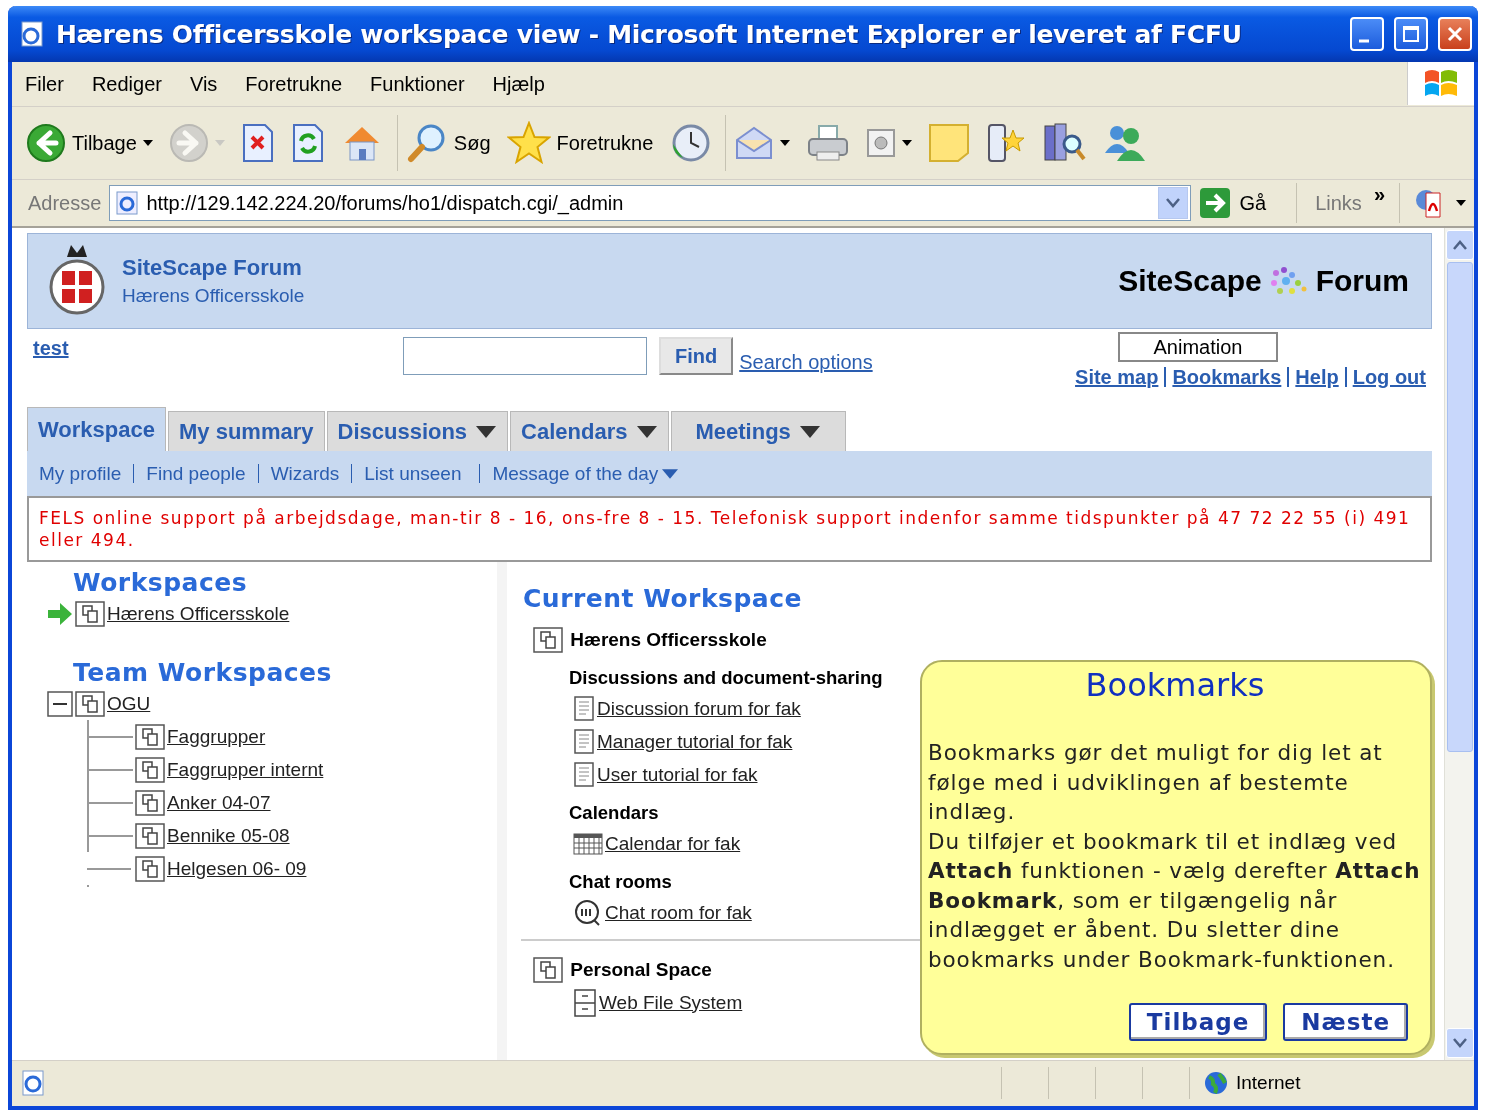 The width and height of the screenshot is (1486, 1112). I want to click on forum-link: Discussion forum for fak, so click(699, 708).